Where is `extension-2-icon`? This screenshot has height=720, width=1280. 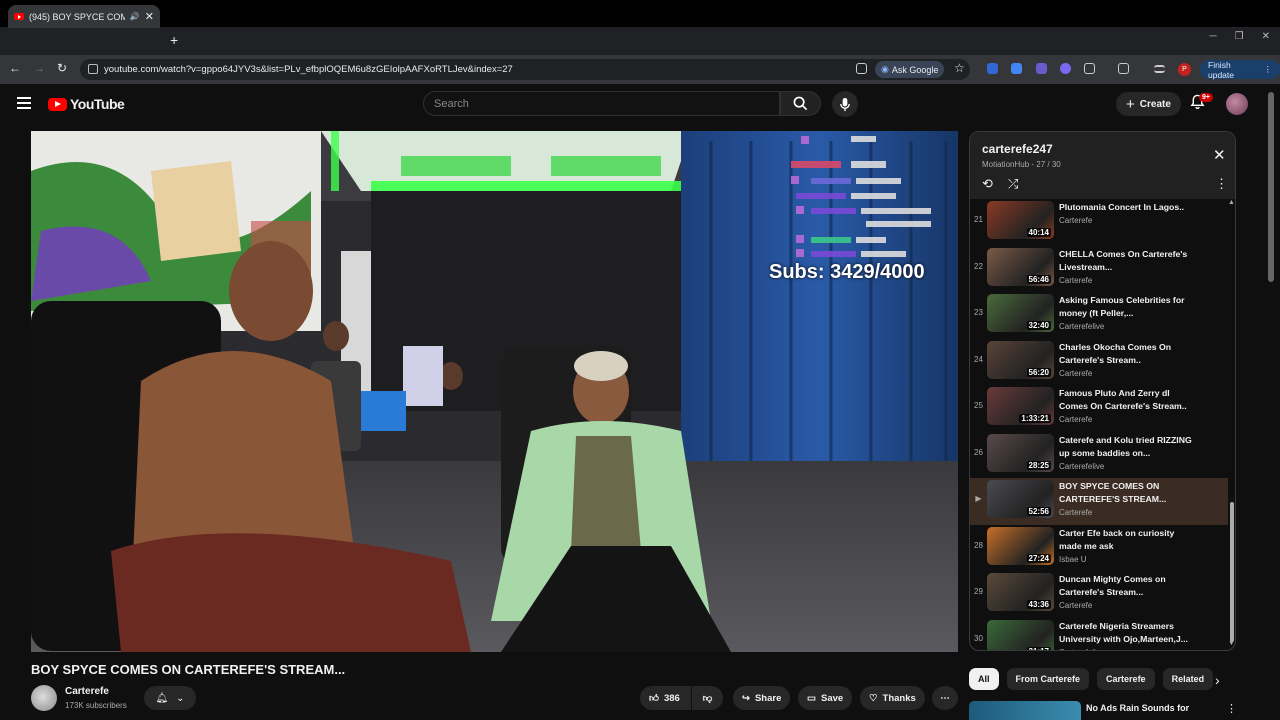
extension-2-icon is located at coordinates (1016, 68).